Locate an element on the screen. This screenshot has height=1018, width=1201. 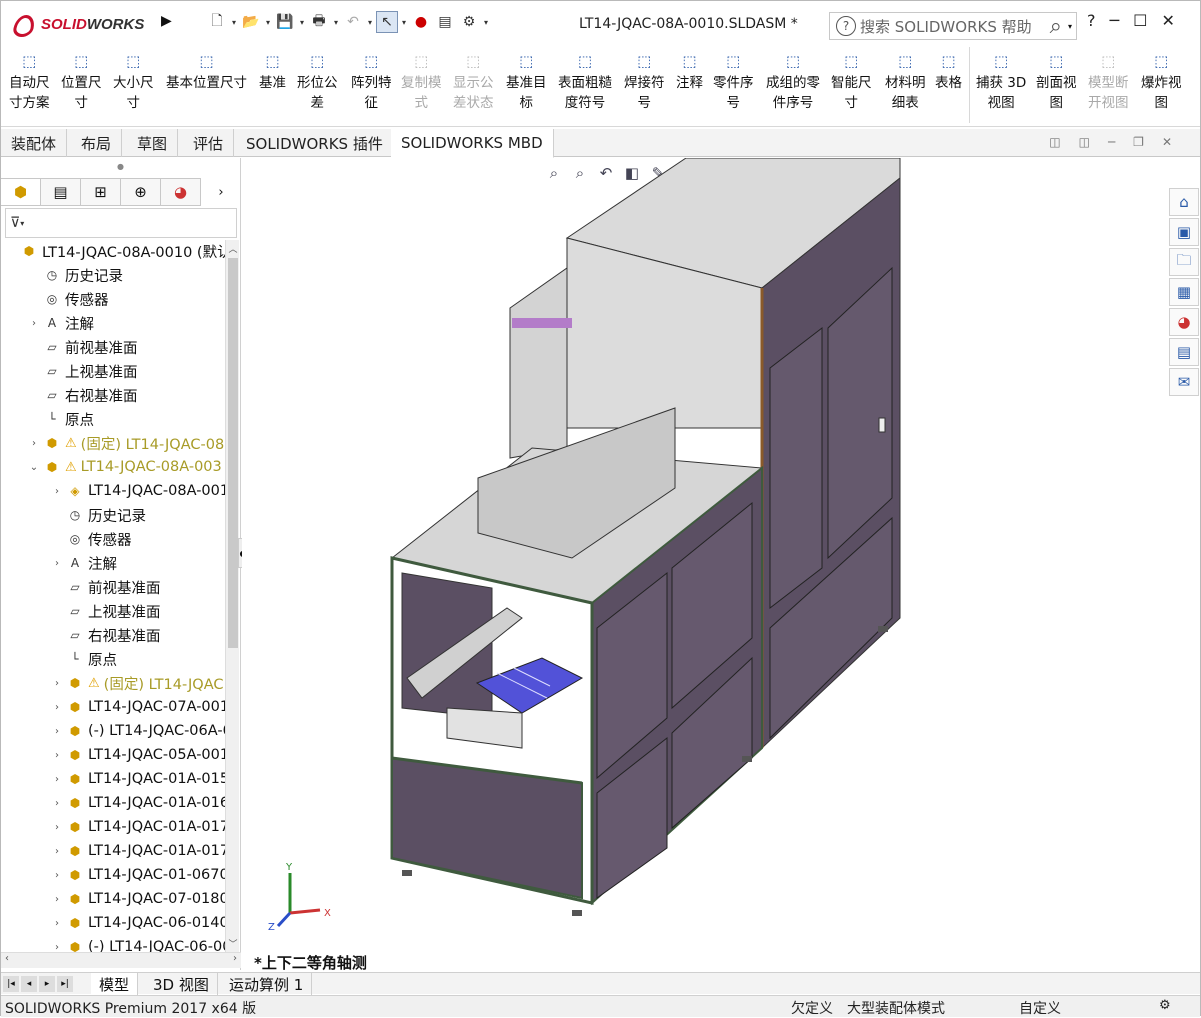
ribbon-copy-scheme-button: ⬚ 复制模 式 is located at coordinates (421, 81).